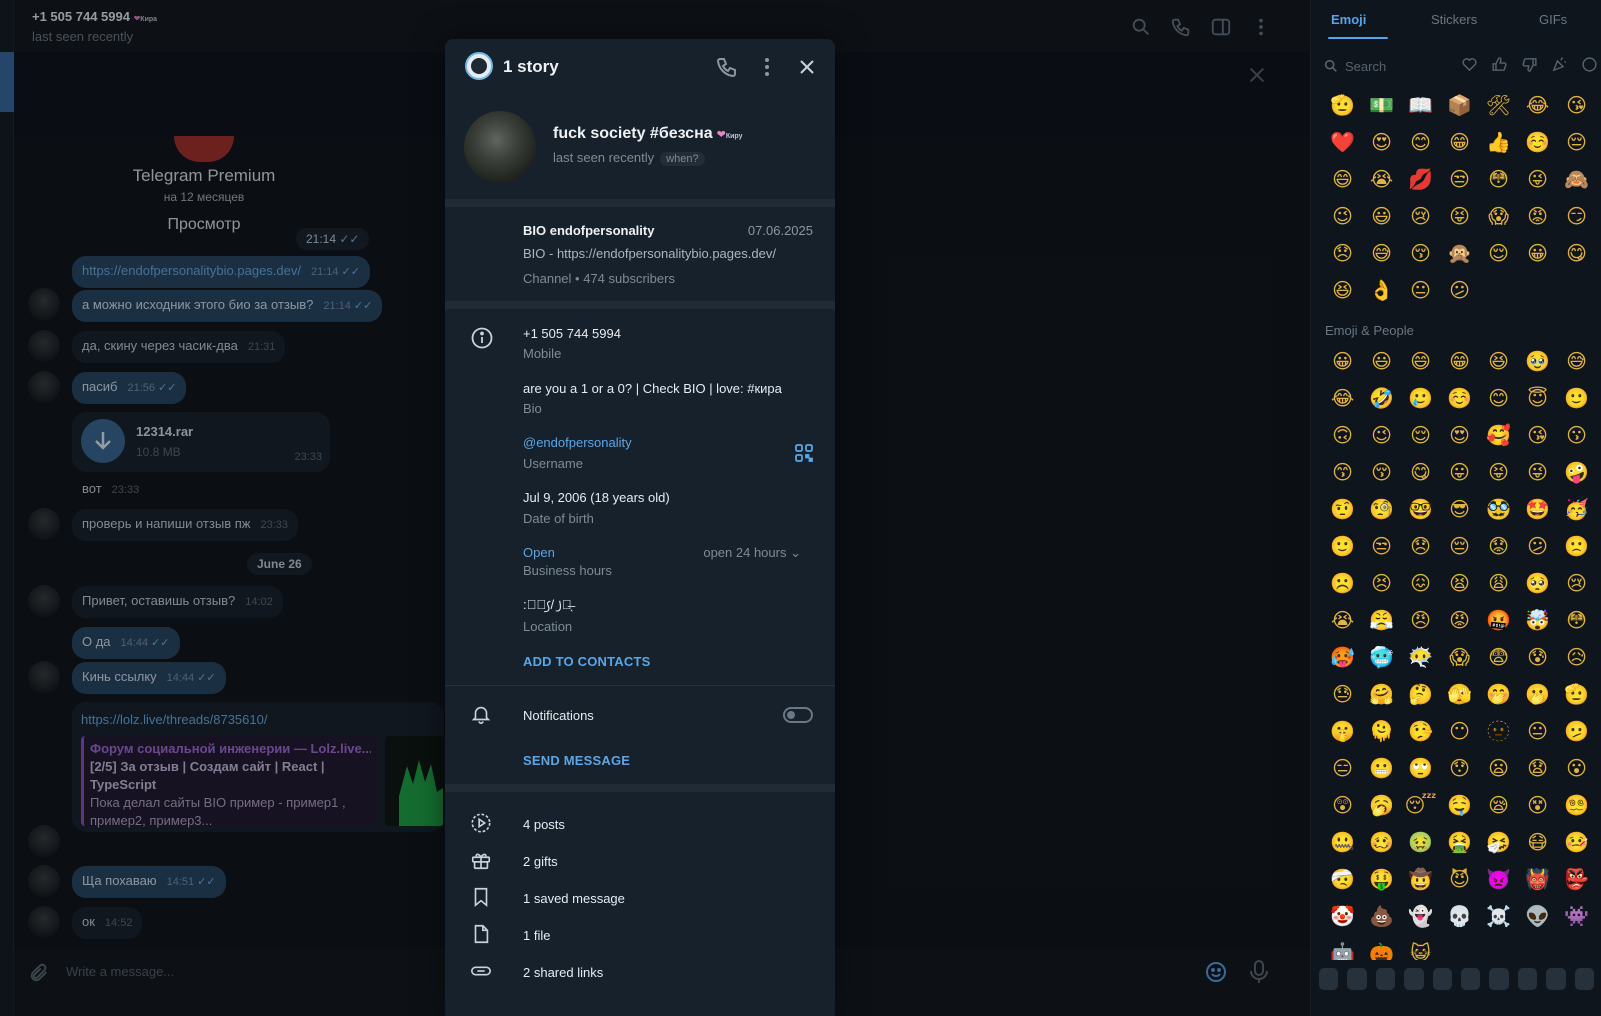 Image resolution: width=1601 pixels, height=1016 pixels. Describe the element at coordinates (1381, 584) in the screenshot. I see `emoji-item: 😣` at that location.